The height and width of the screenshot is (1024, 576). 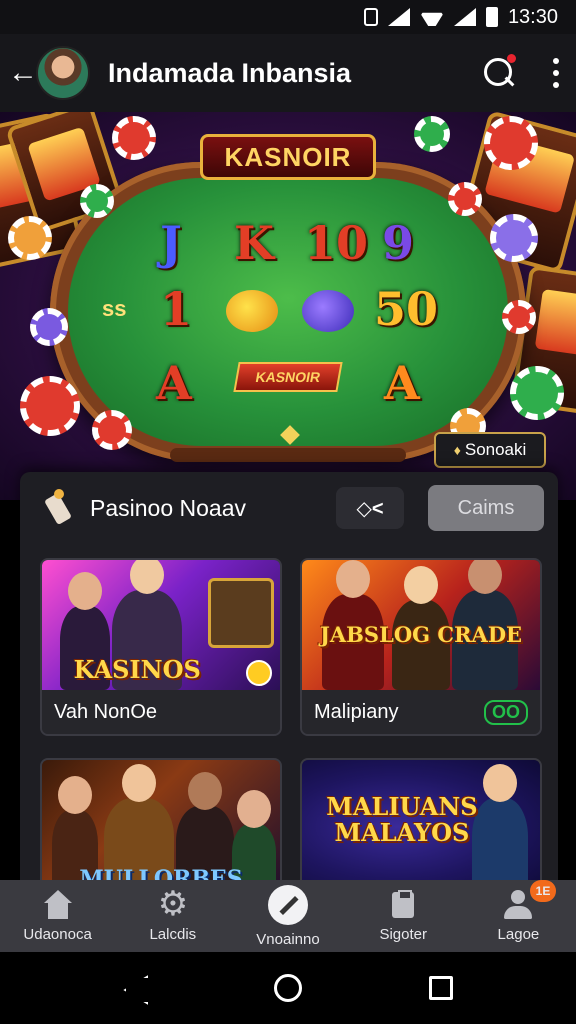 What do you see at coordinates (356, 711) in the screenshot?
I see `game-card-label: Malipiany` at bounding box center [356, 711].